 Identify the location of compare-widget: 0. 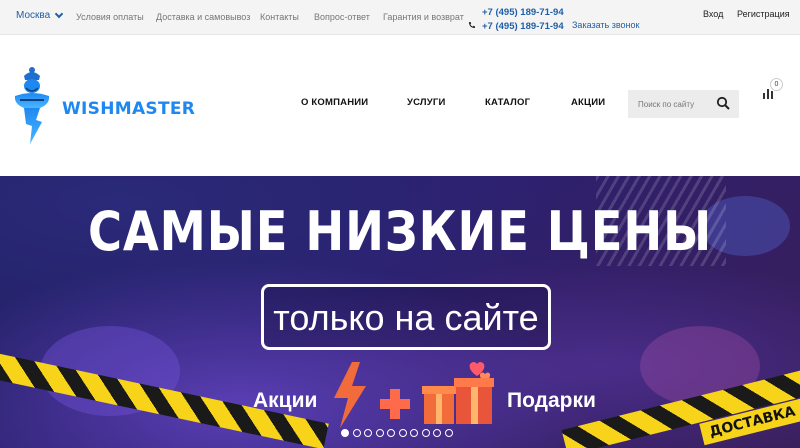
(772, 91).